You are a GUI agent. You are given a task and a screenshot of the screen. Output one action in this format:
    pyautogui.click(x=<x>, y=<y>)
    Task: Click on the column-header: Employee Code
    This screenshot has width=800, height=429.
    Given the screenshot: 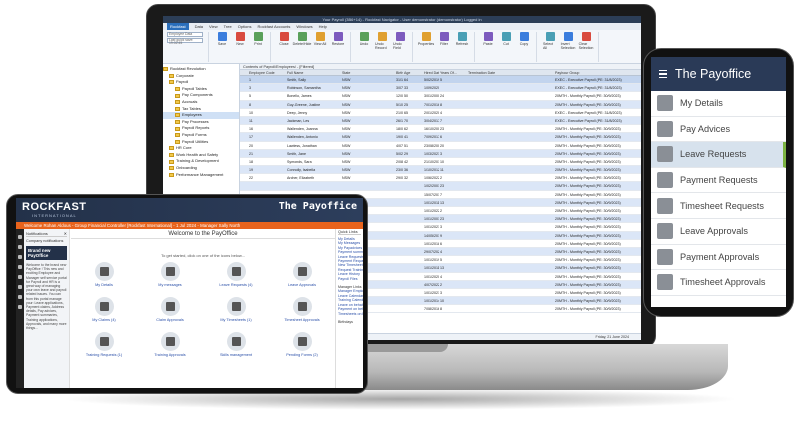 What is the action you would take?
    pyautogui.click(x=267, y=72)
    